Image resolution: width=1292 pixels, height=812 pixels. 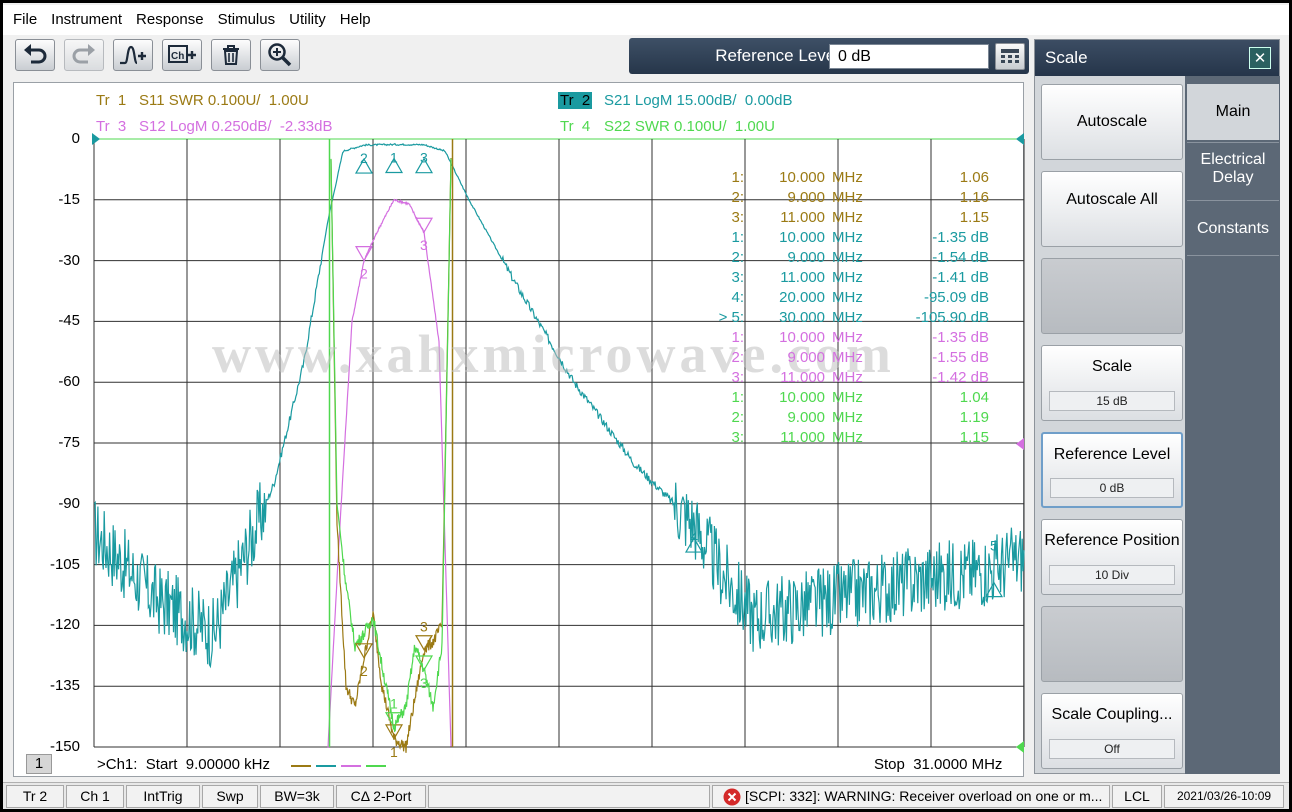 What do you see at coordinates (1224, 796) in the screenshot?
I see `status-datetime: 2021/03/26-10:09` at bounding box center [1224, 796].